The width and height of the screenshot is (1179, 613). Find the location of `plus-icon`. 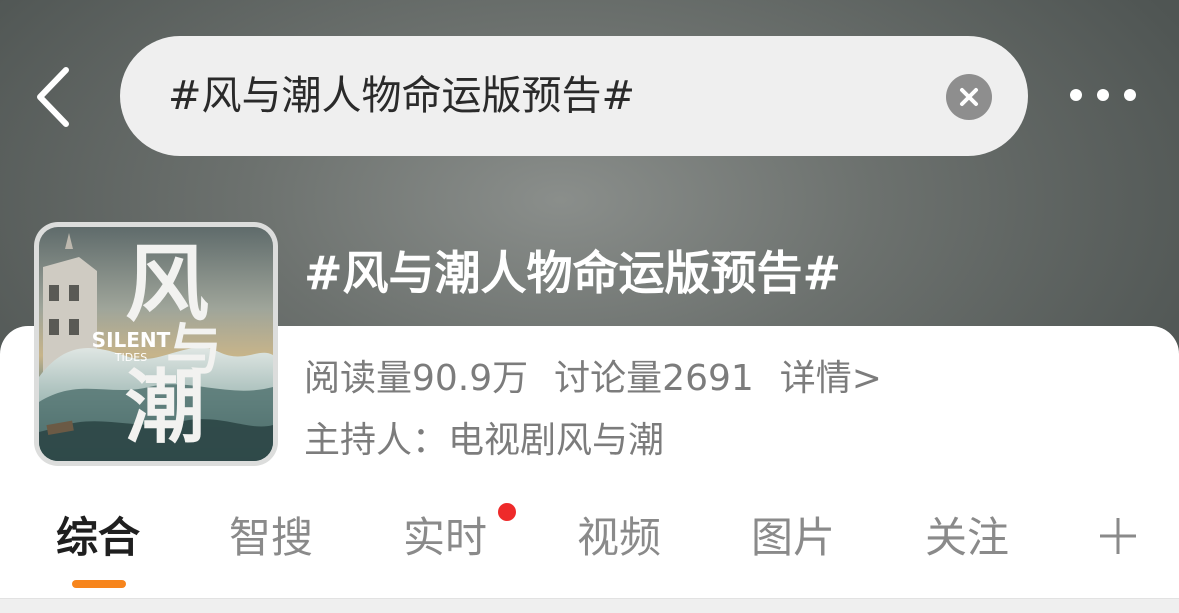

plus-icon is located at coordinates (1118, 536).